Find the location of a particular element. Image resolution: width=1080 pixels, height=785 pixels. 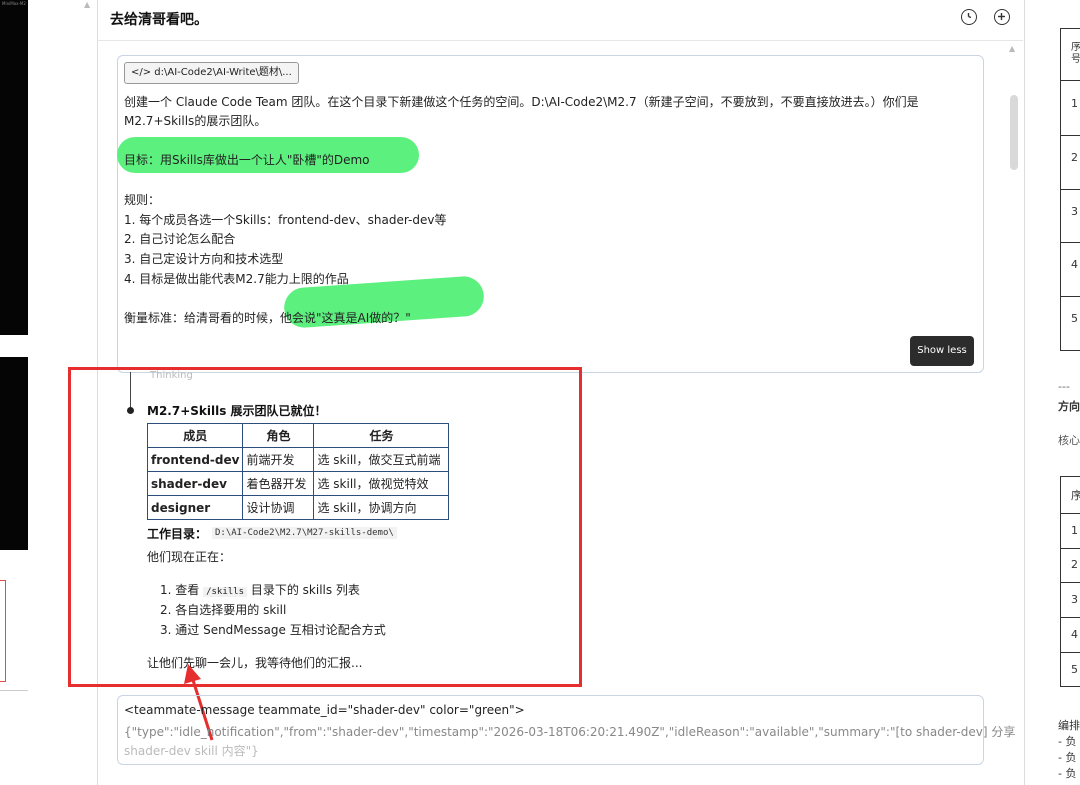

measure-line: 衡量标准：给清哥看的时候，他会说"这真是AI做的？" is located at coordinates (267, 317).